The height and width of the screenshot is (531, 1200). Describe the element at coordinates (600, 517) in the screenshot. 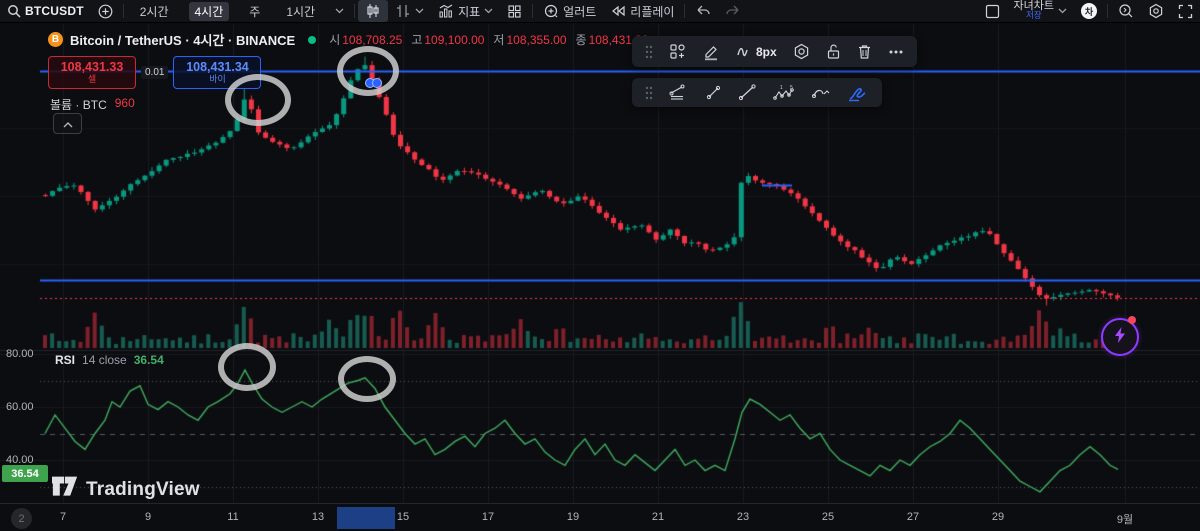

I see `time-axis: 2 7 9 11 13 15 17 19 21 23 25 27 29 9월` at that location.